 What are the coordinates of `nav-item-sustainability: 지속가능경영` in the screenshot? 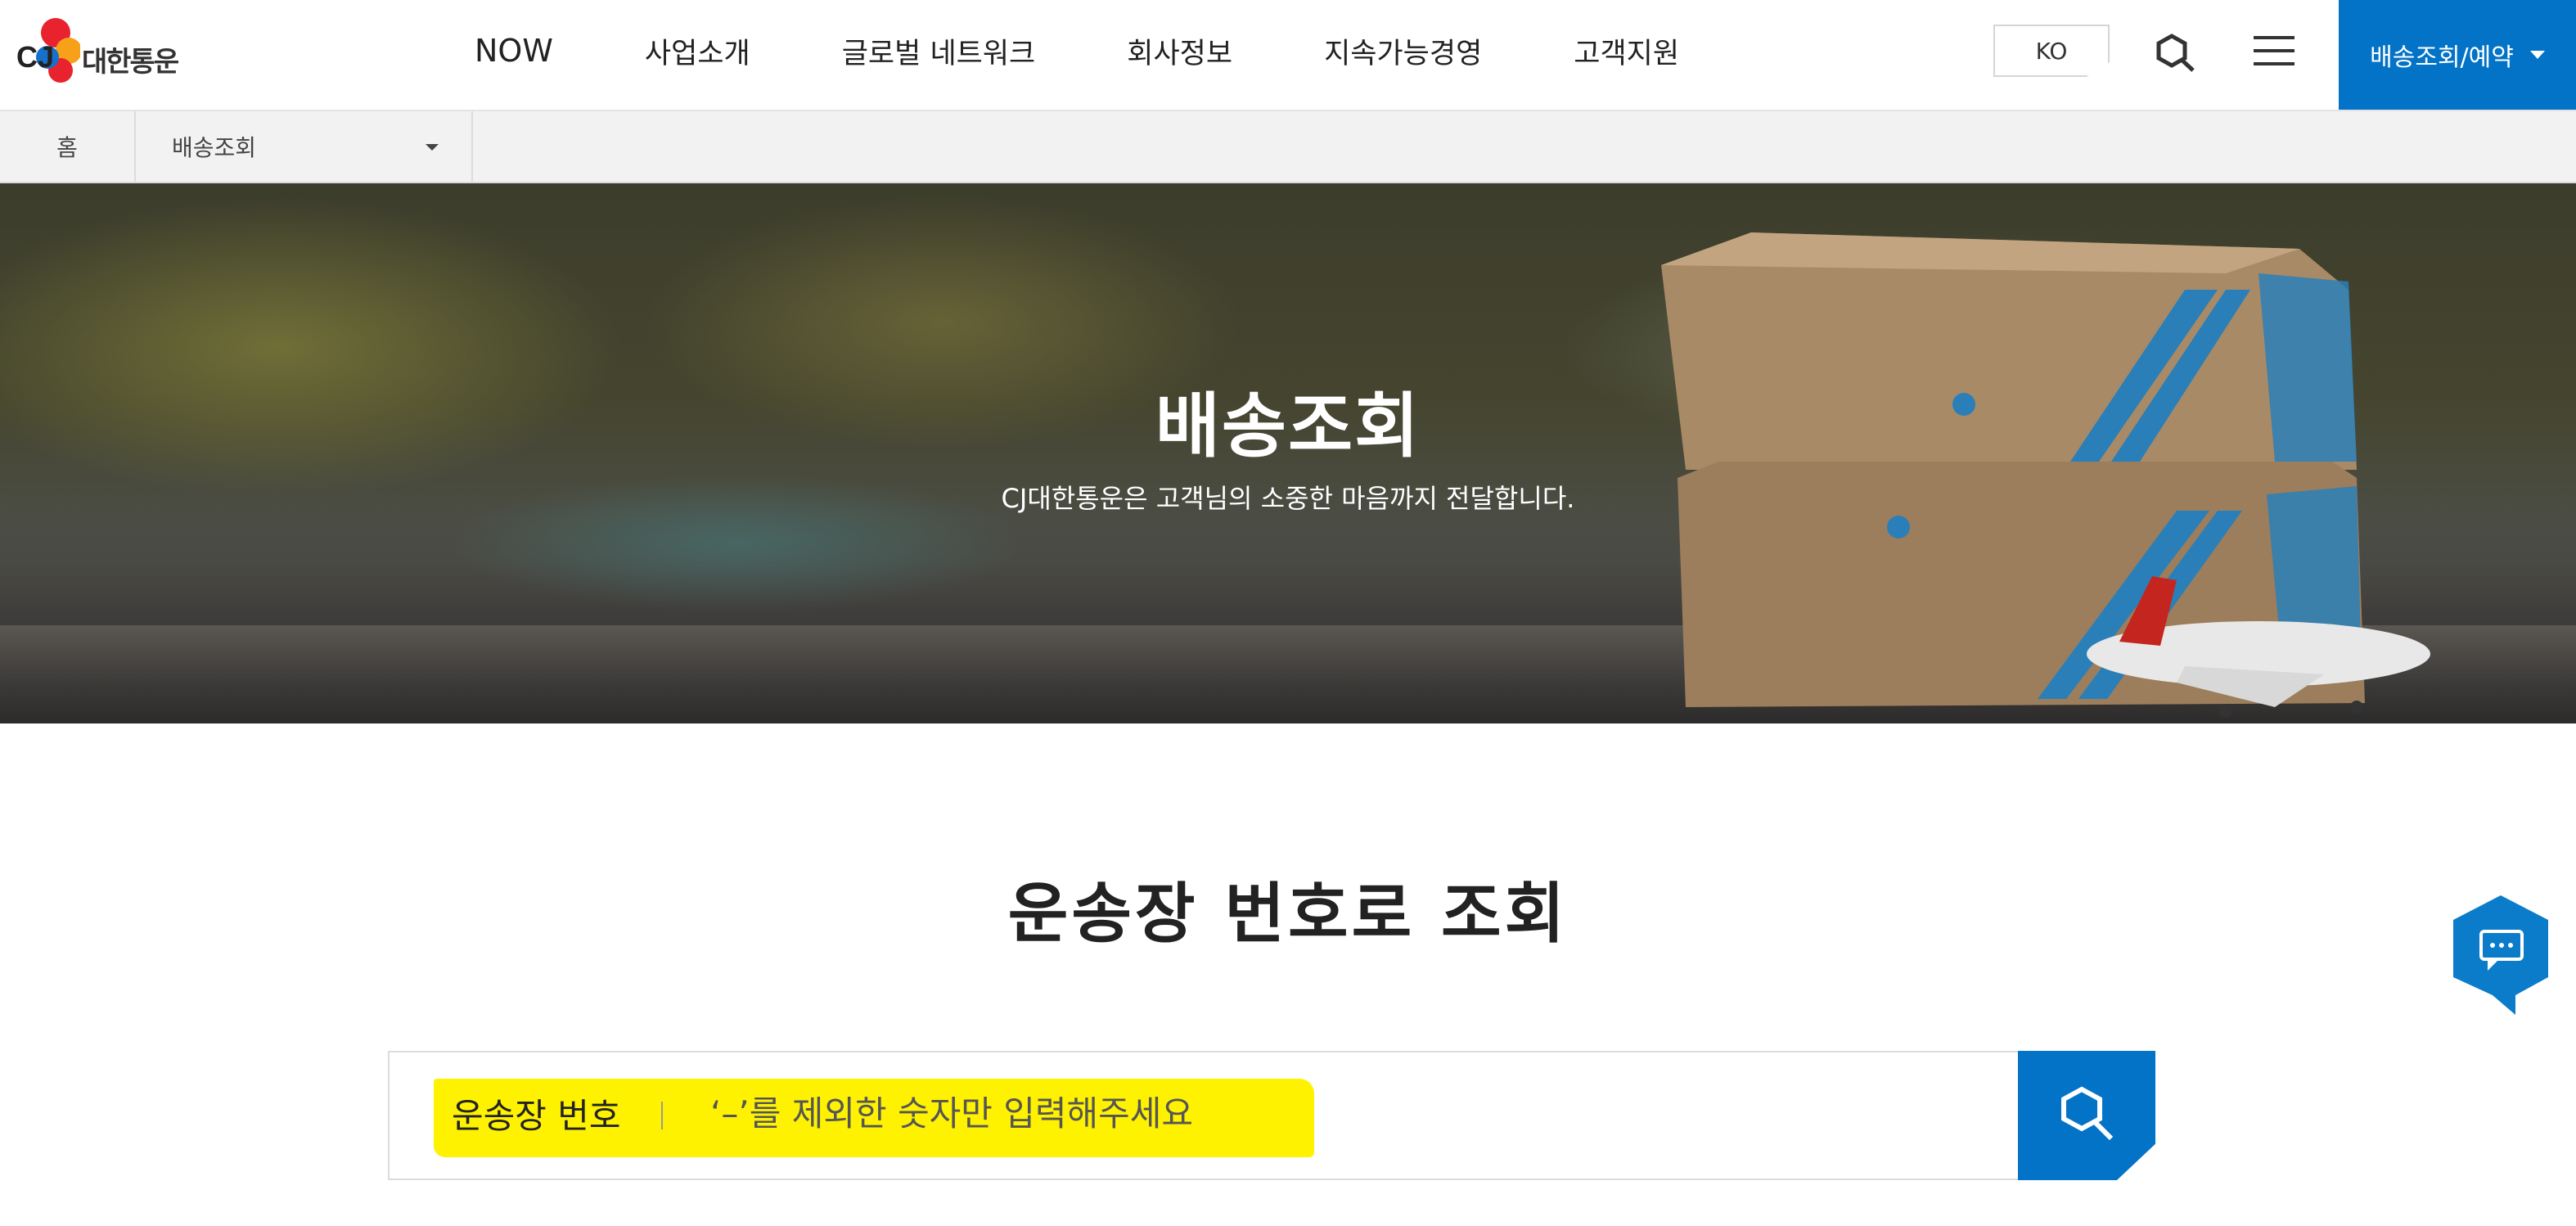 It's located at (1403, 51).